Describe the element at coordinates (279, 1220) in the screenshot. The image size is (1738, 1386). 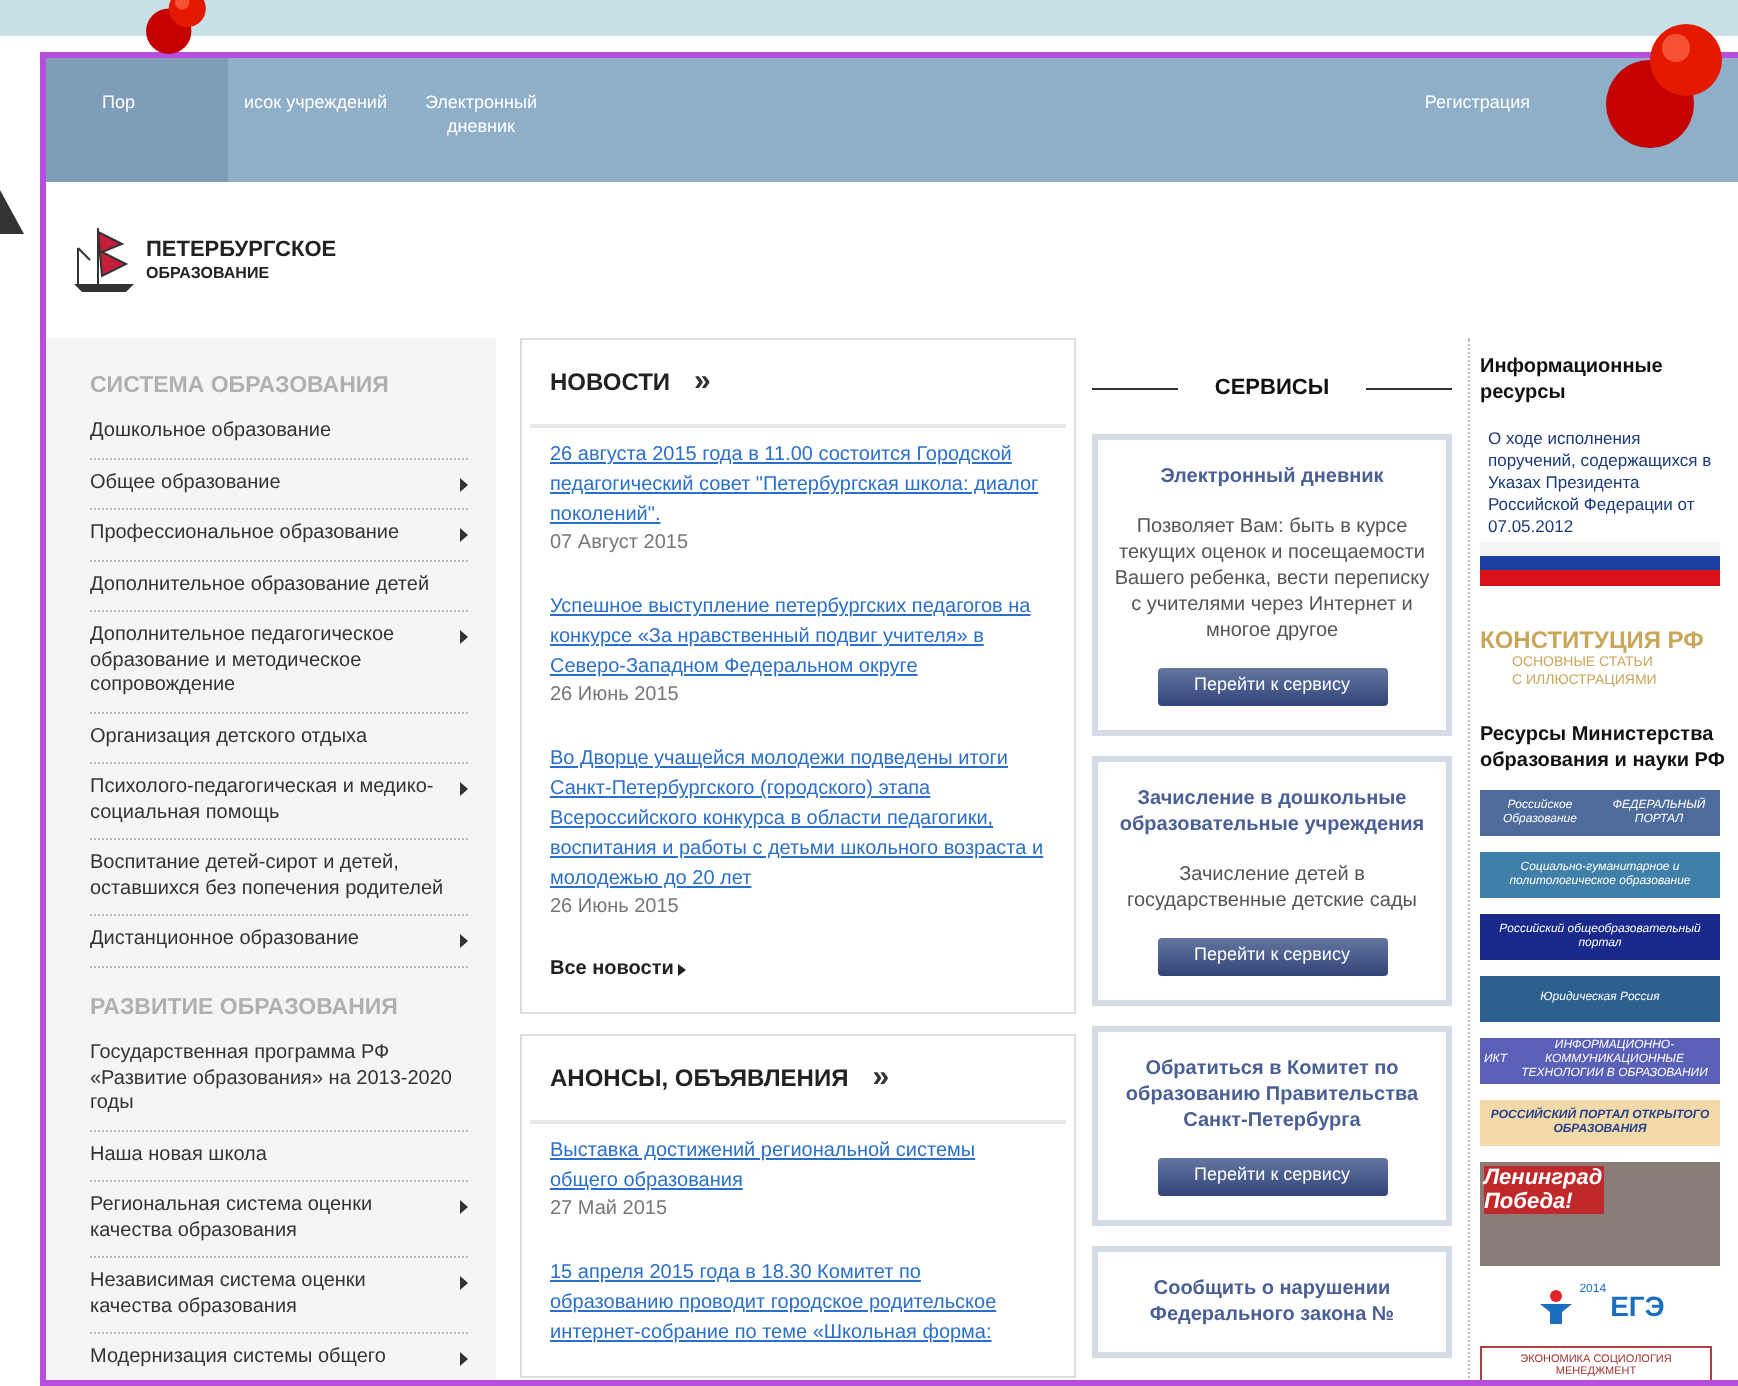
I see `sidebar-item: Региональная система оценки качества образования` at that location.